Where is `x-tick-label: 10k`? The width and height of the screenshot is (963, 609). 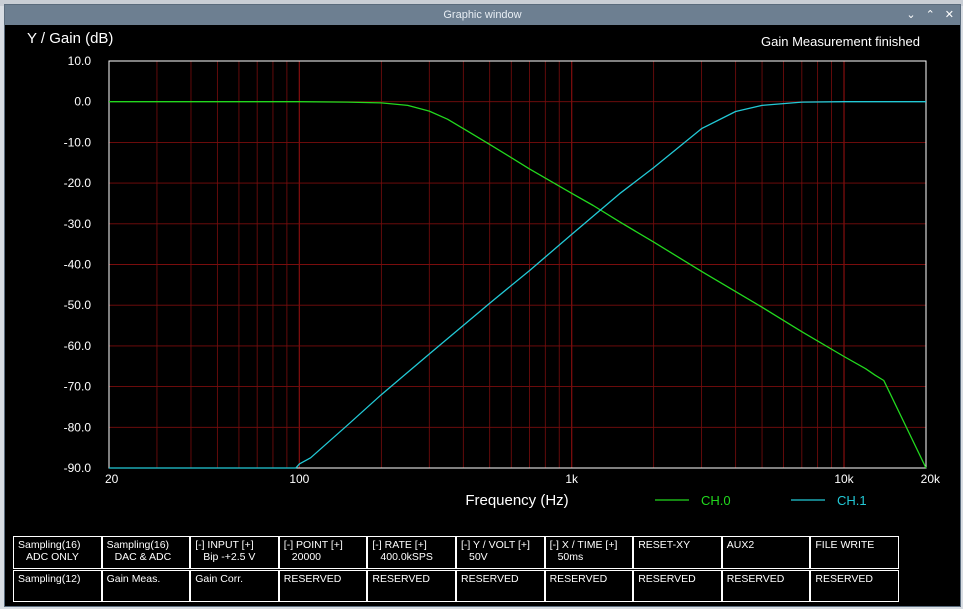 x-tick-label: 10k is located at coordinates (844, 479).